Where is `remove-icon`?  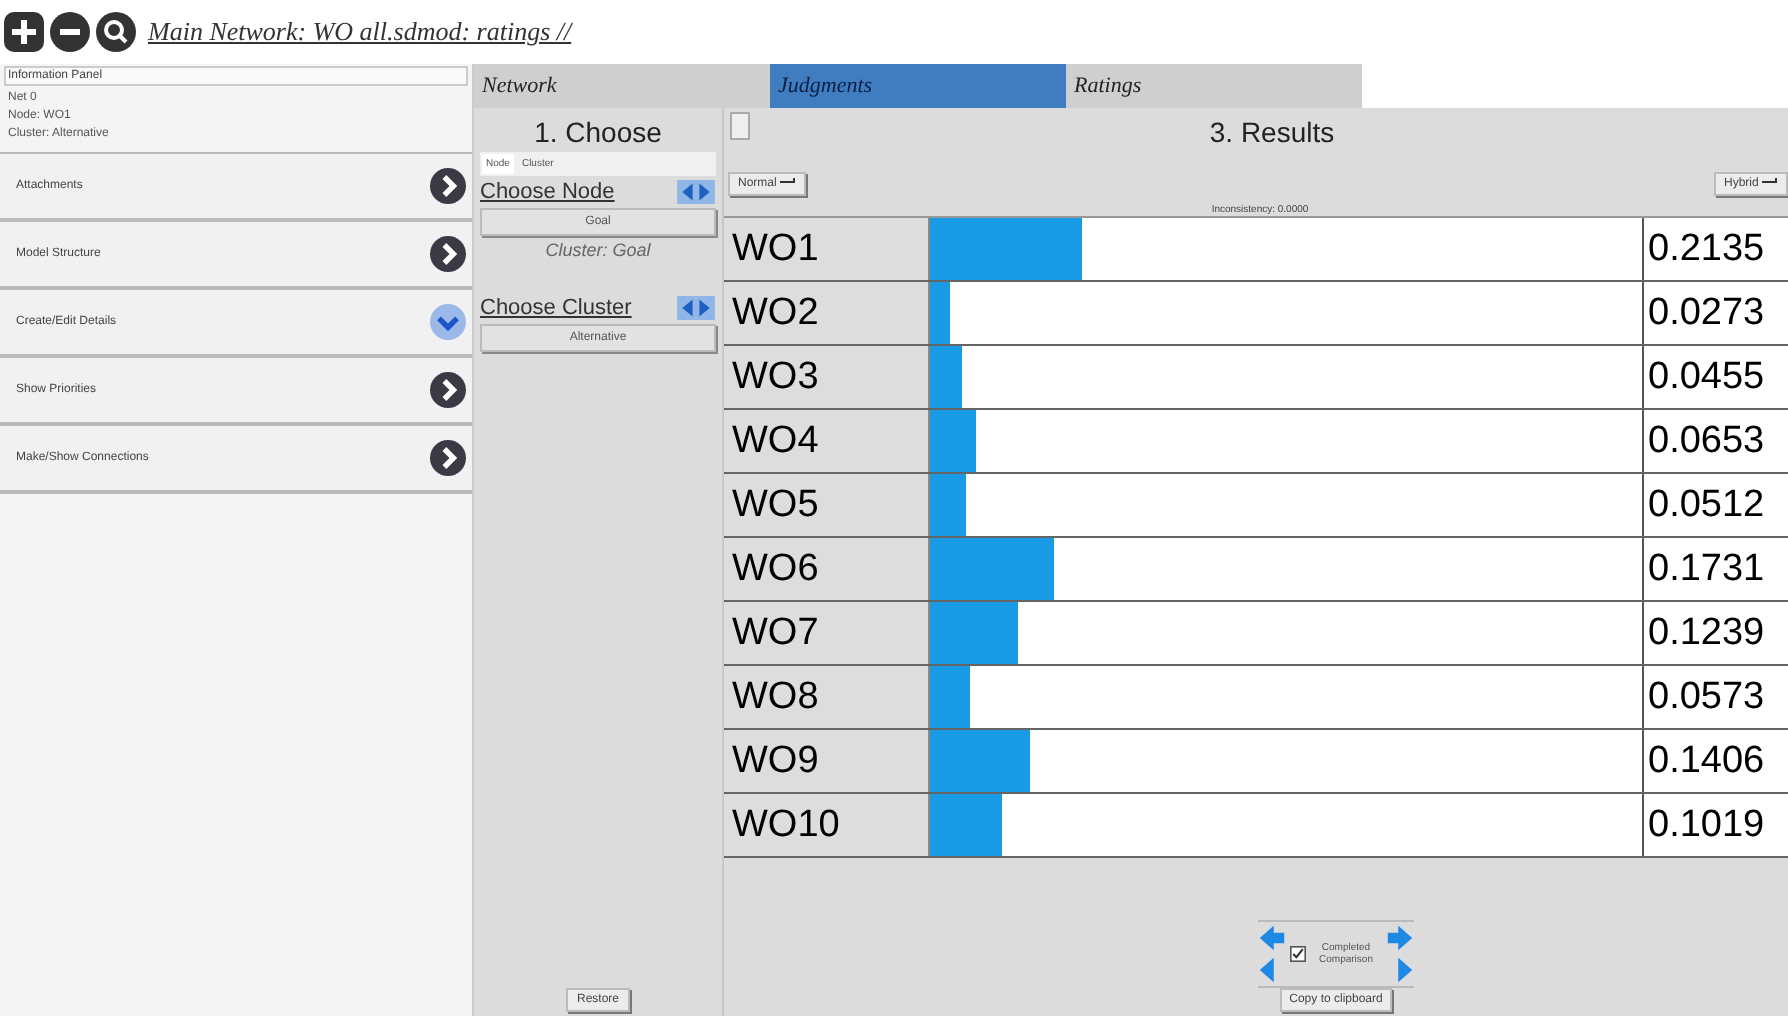
remove-icon is located at coordinates (70, 32).